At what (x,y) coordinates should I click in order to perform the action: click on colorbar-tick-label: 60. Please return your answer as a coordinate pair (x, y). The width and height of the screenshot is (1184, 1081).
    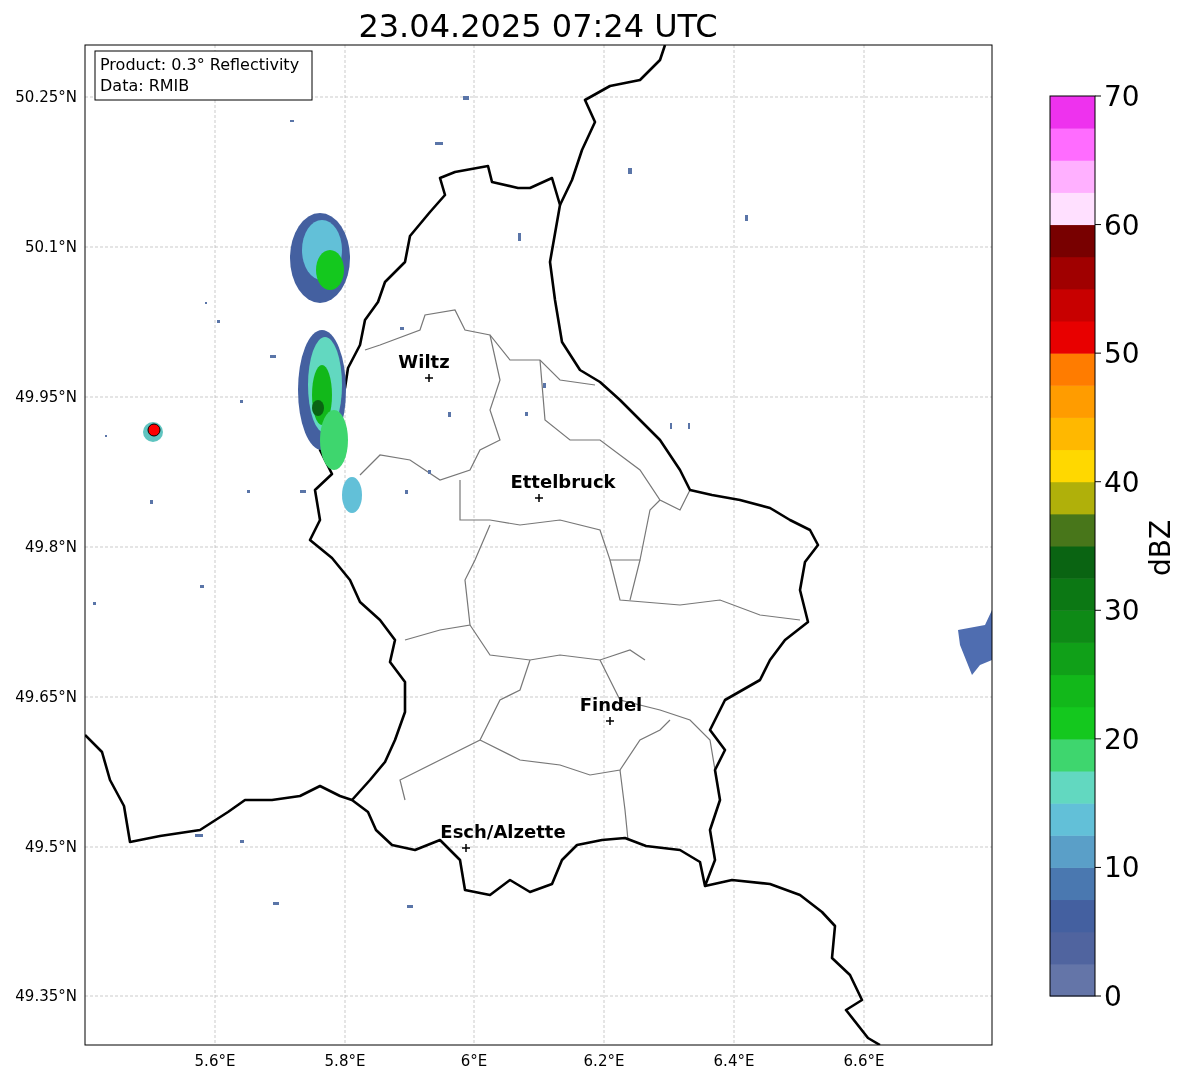
    Looking at the image, I should click on (1122, 225).